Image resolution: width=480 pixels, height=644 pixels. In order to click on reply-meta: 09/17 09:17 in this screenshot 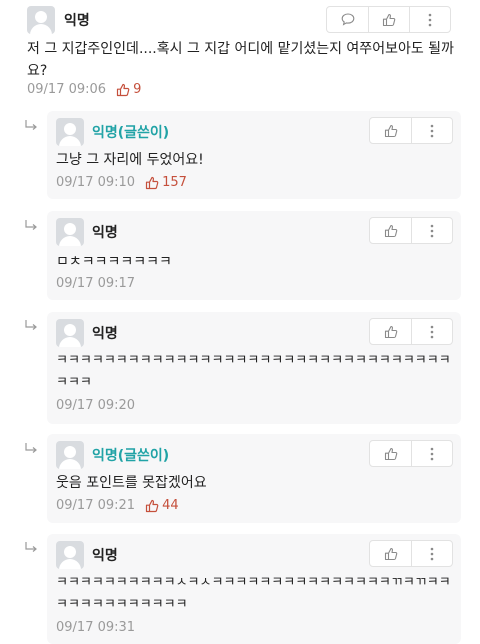, I will do `click(95, 283)`.